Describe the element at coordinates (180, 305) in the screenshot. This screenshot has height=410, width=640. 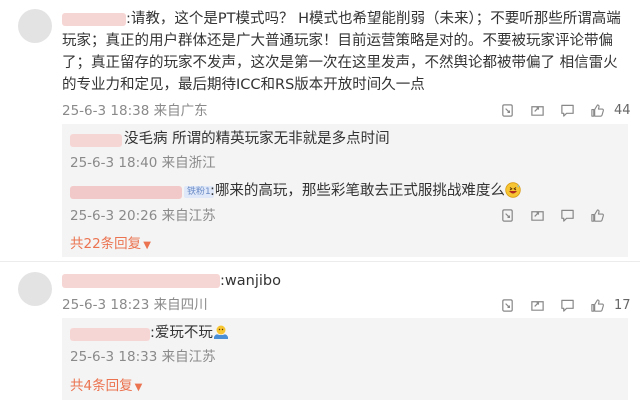
I see `comment-location: 来自四川` at that location.